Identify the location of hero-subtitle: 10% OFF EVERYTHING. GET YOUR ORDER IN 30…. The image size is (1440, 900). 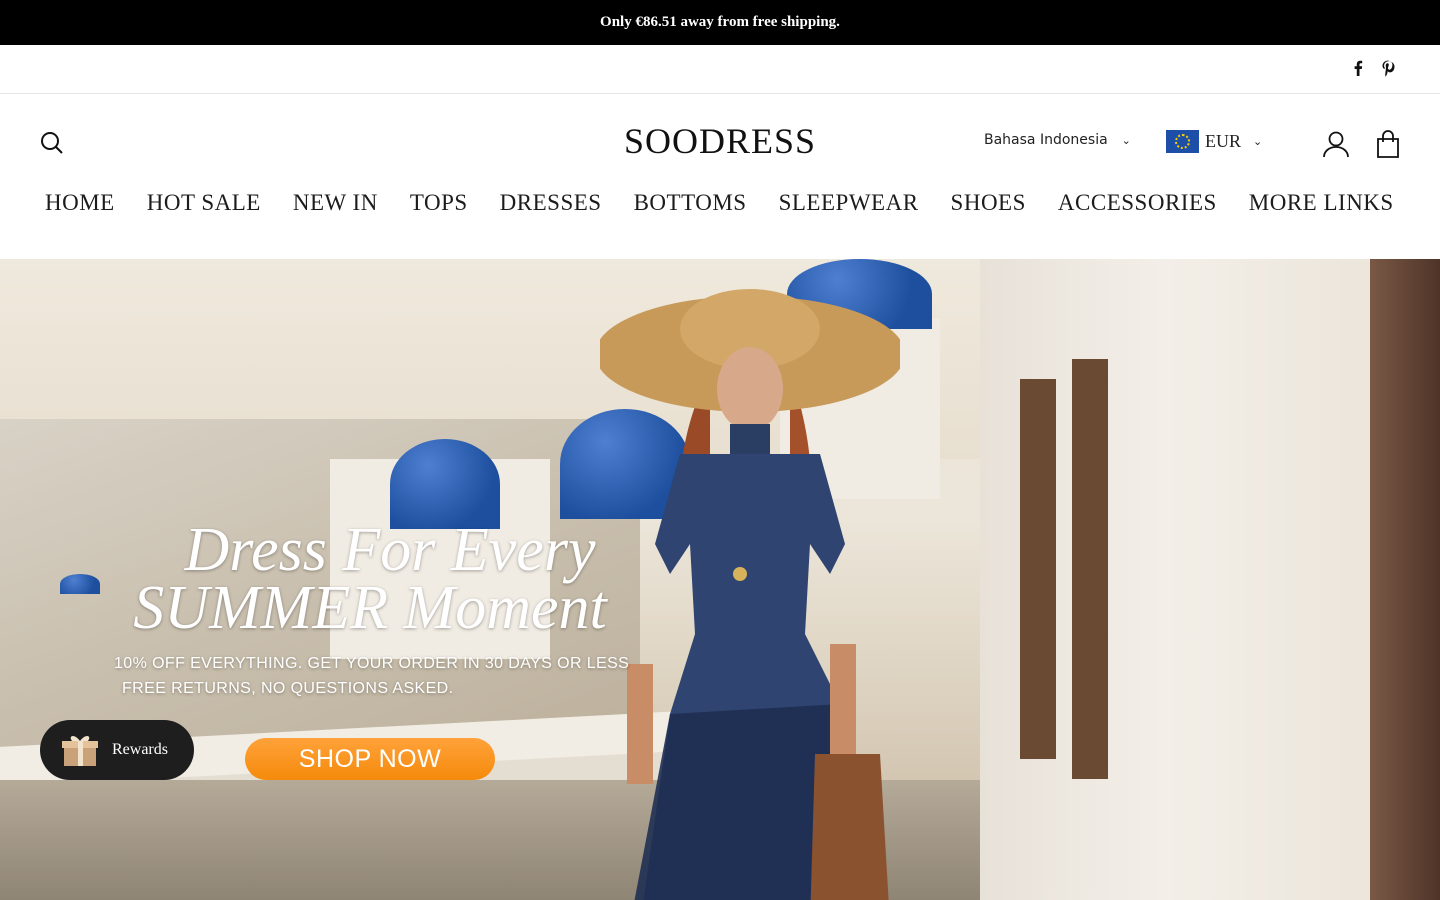
(370, 676).